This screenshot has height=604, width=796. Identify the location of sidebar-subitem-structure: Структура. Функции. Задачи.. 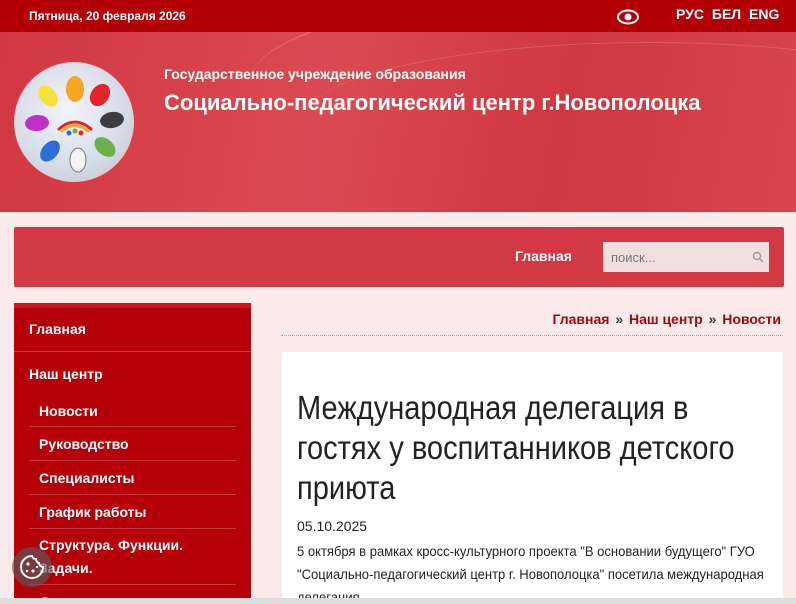
(132, 557).